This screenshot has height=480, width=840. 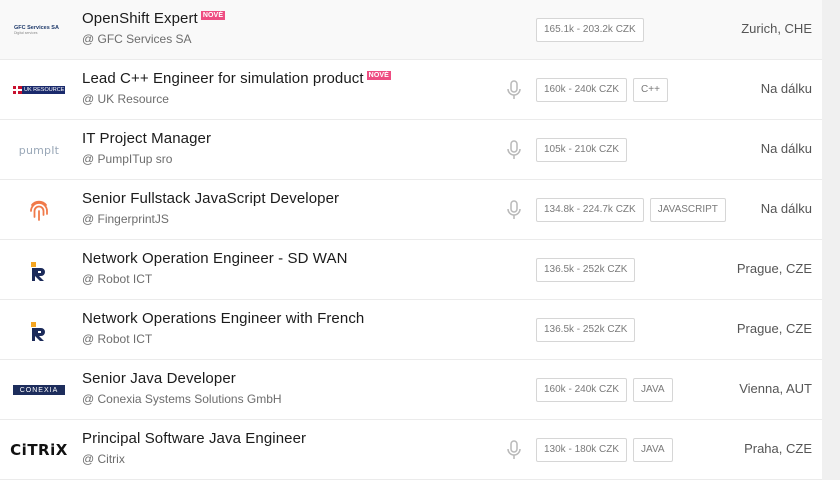 I want to click on salary-tag: 165.1k - 203.2k CZK, so click(x=590, y=30).